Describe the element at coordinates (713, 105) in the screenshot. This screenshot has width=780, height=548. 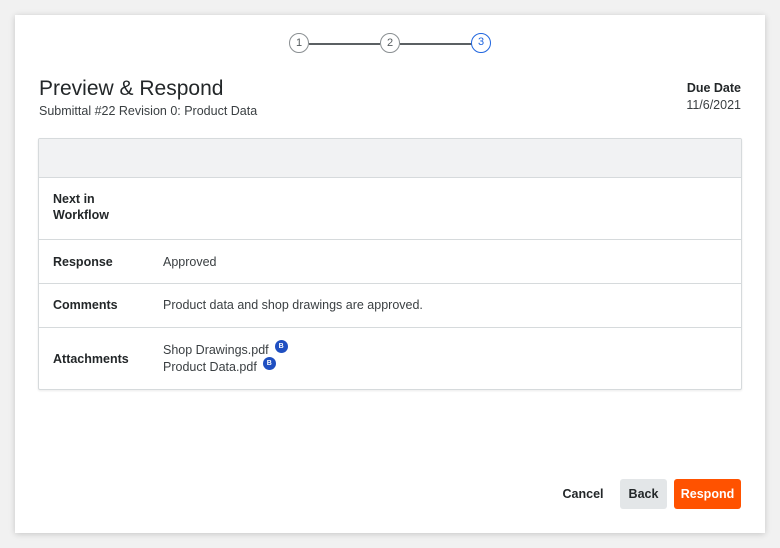
I see `due-date-value: 11/6/2021` at that location.